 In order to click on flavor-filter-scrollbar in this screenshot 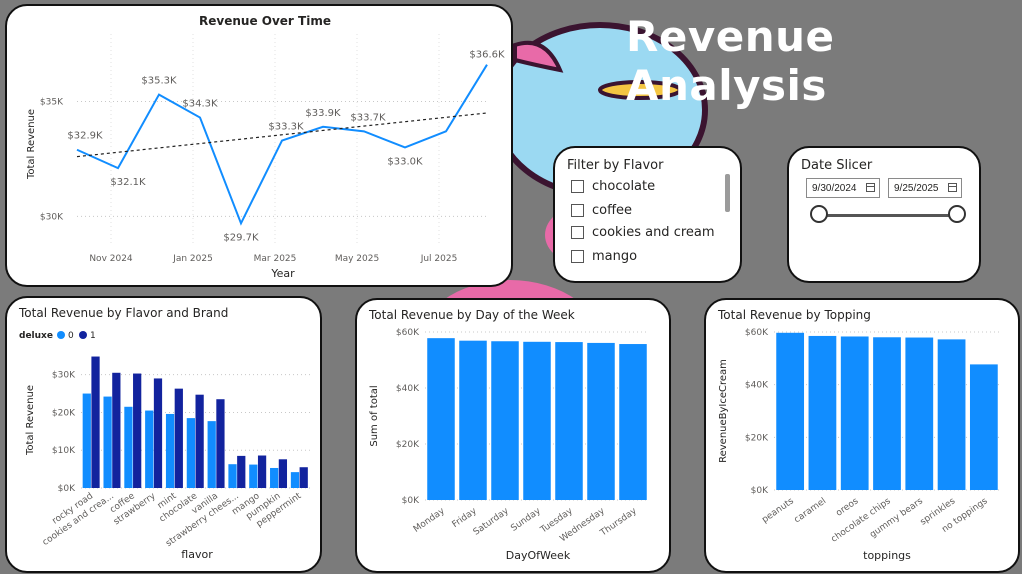, I will do `click(727, 193)`.